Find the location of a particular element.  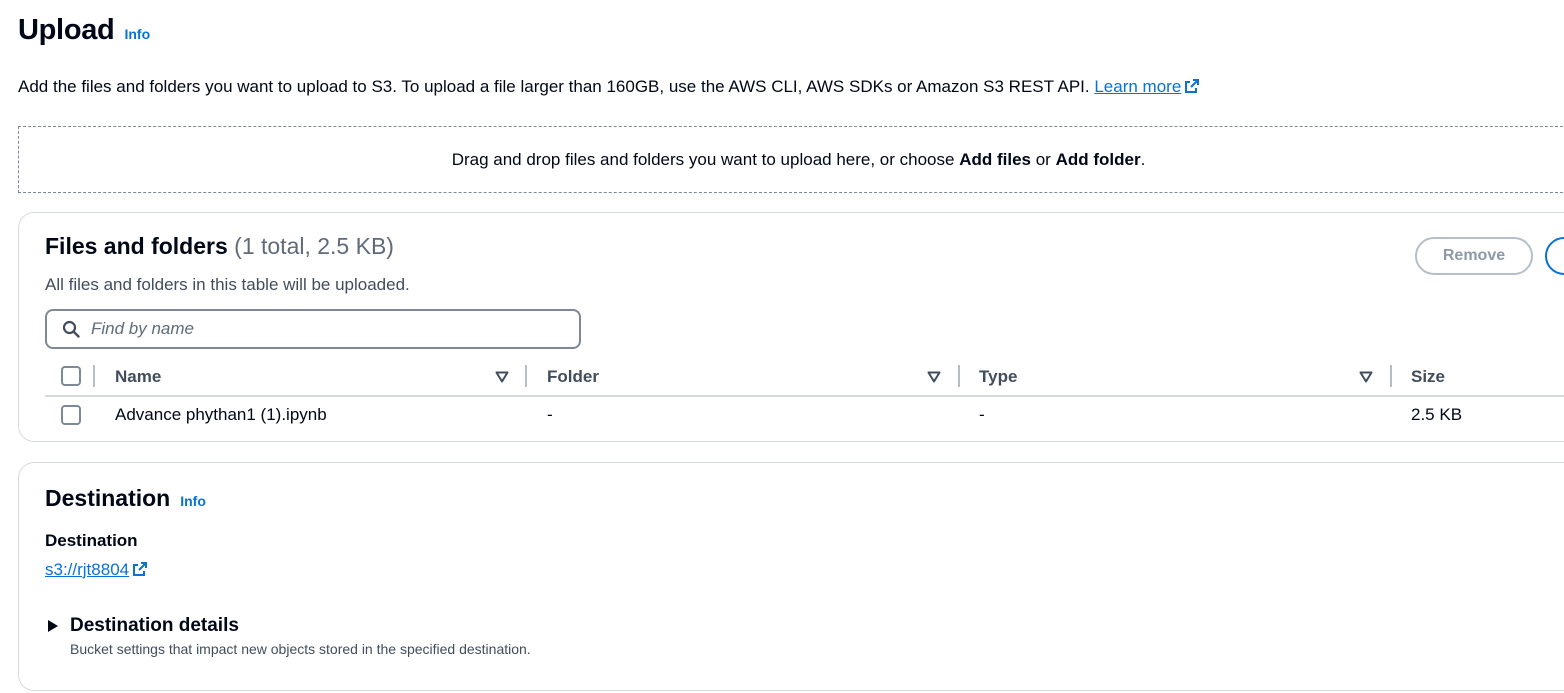

info-link: Info is located at coordinates (137, 34).